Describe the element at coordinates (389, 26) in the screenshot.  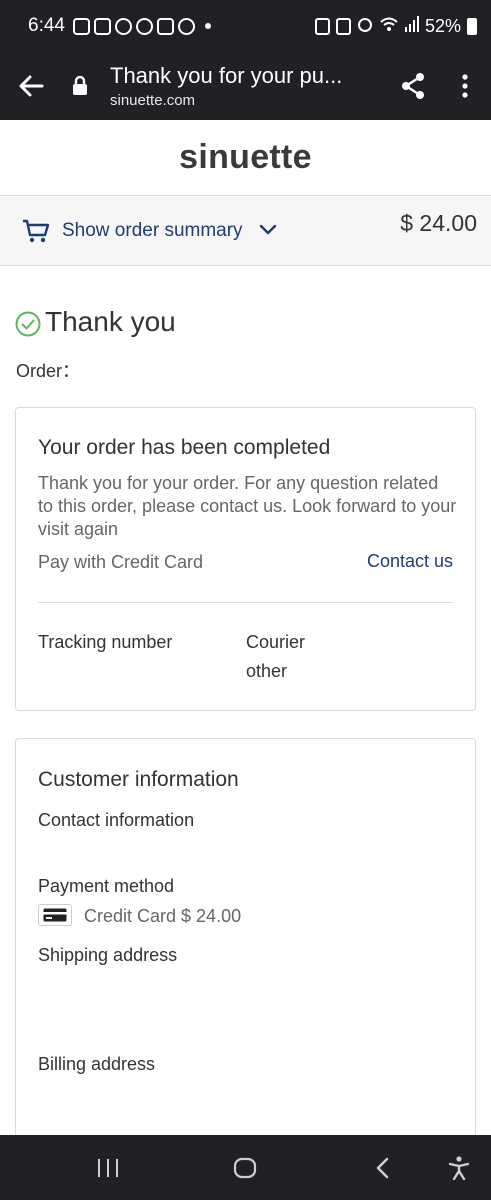
I see `wifi-icon` at that location.